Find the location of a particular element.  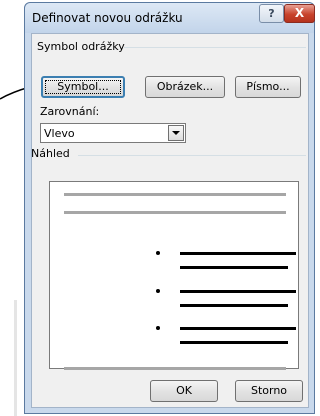

cancel-button: Storno is located at coordinates (269, 391).